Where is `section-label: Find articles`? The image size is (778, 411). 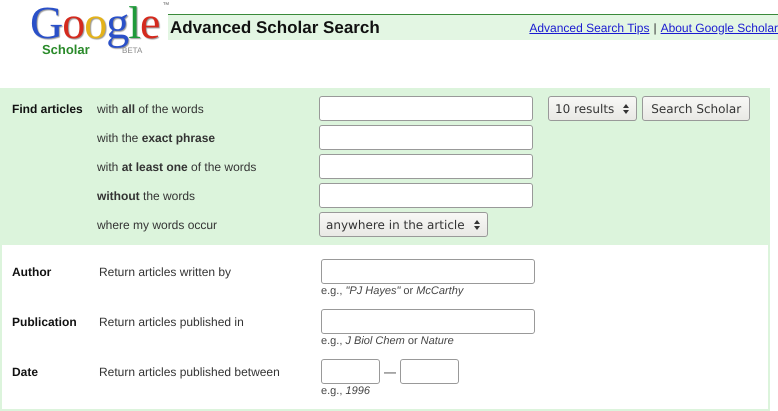 section-label: Find articles is located at coordinates (47, 109).